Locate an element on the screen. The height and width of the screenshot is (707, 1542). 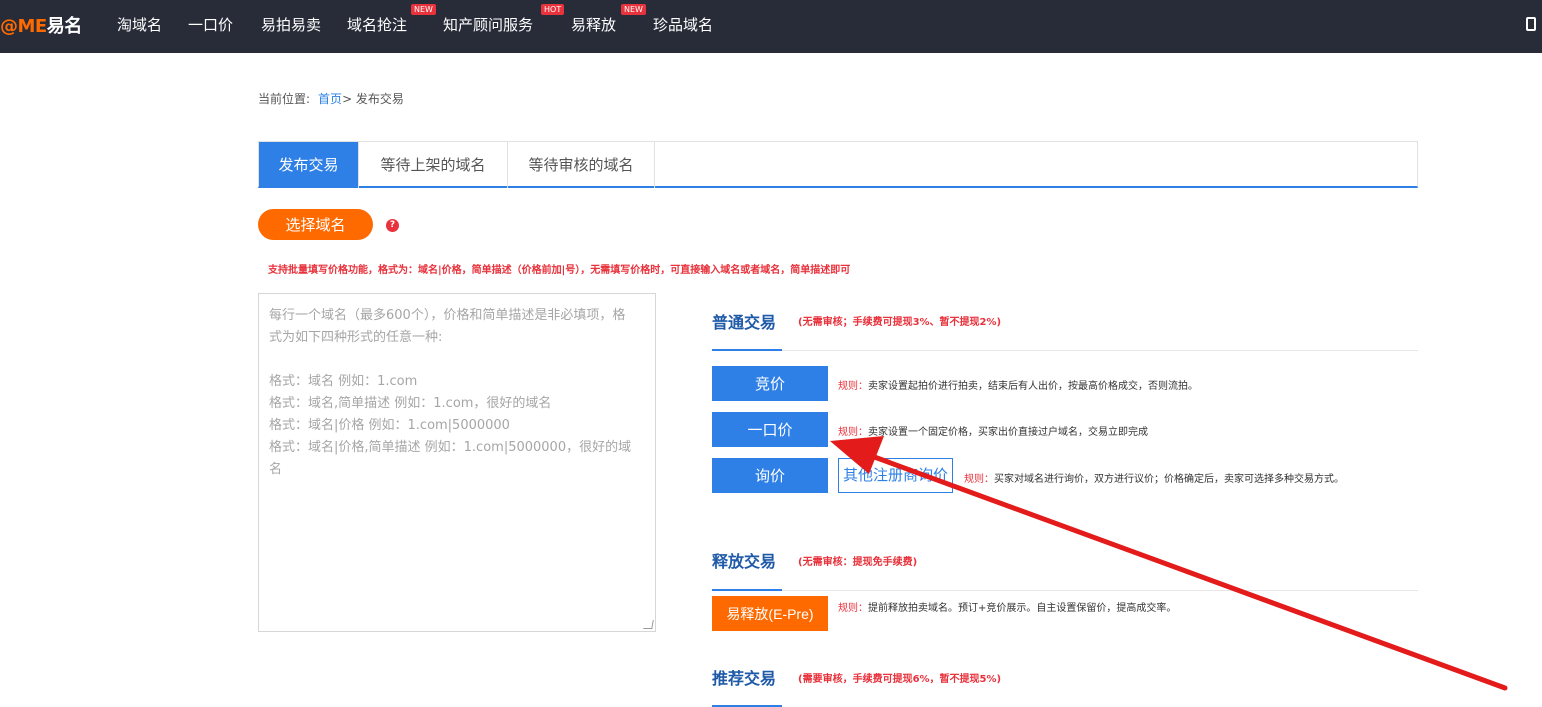
arrow-head is located at coordinates (857, 455).